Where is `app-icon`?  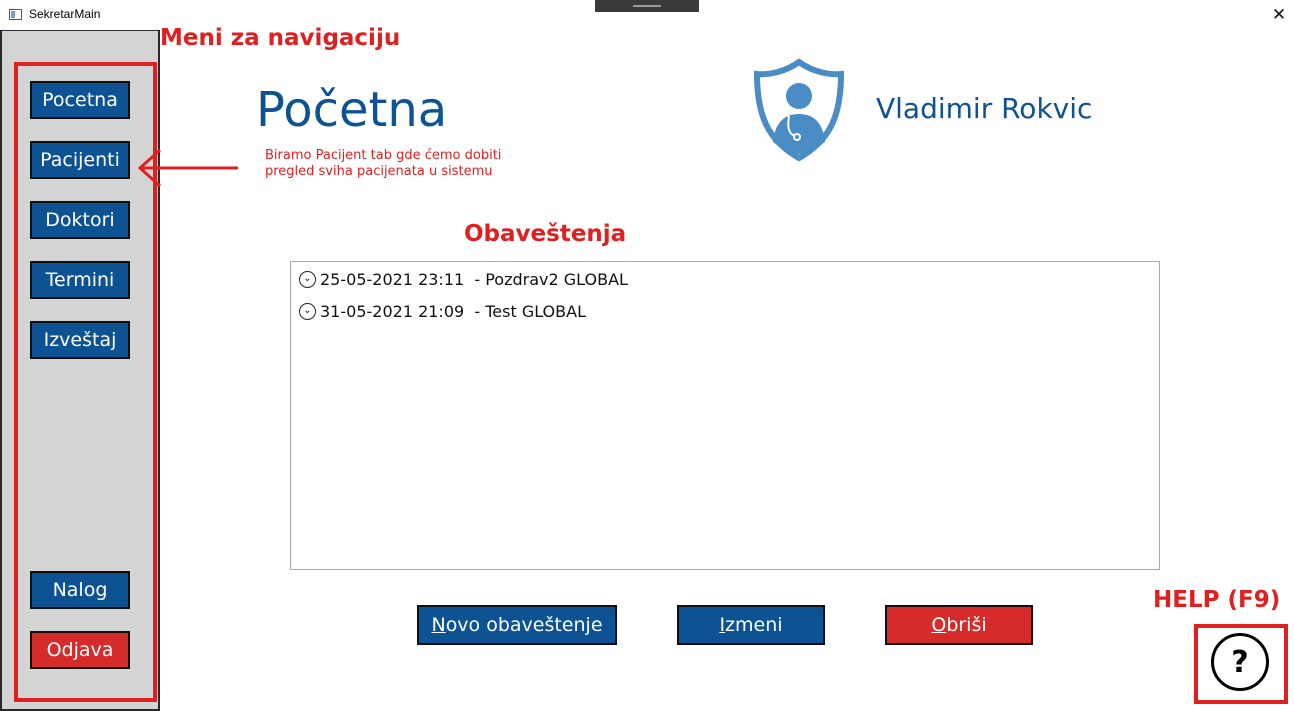
app-icon is located at coordinates (15, 14).